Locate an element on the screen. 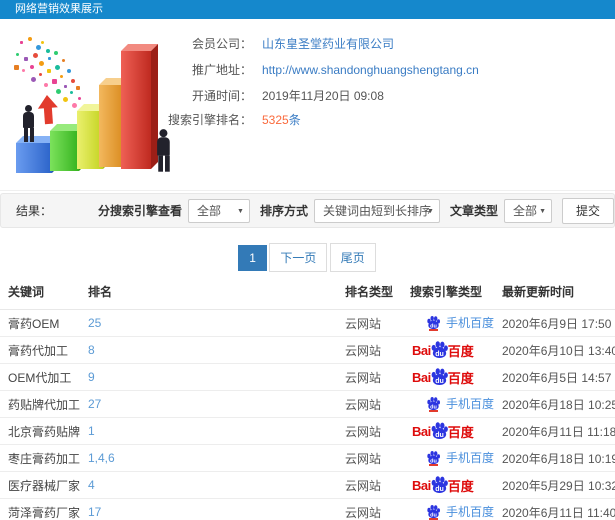  info-field-value: http://www.shandonghuangshengtang.cn is located at coordinates (370, 70).